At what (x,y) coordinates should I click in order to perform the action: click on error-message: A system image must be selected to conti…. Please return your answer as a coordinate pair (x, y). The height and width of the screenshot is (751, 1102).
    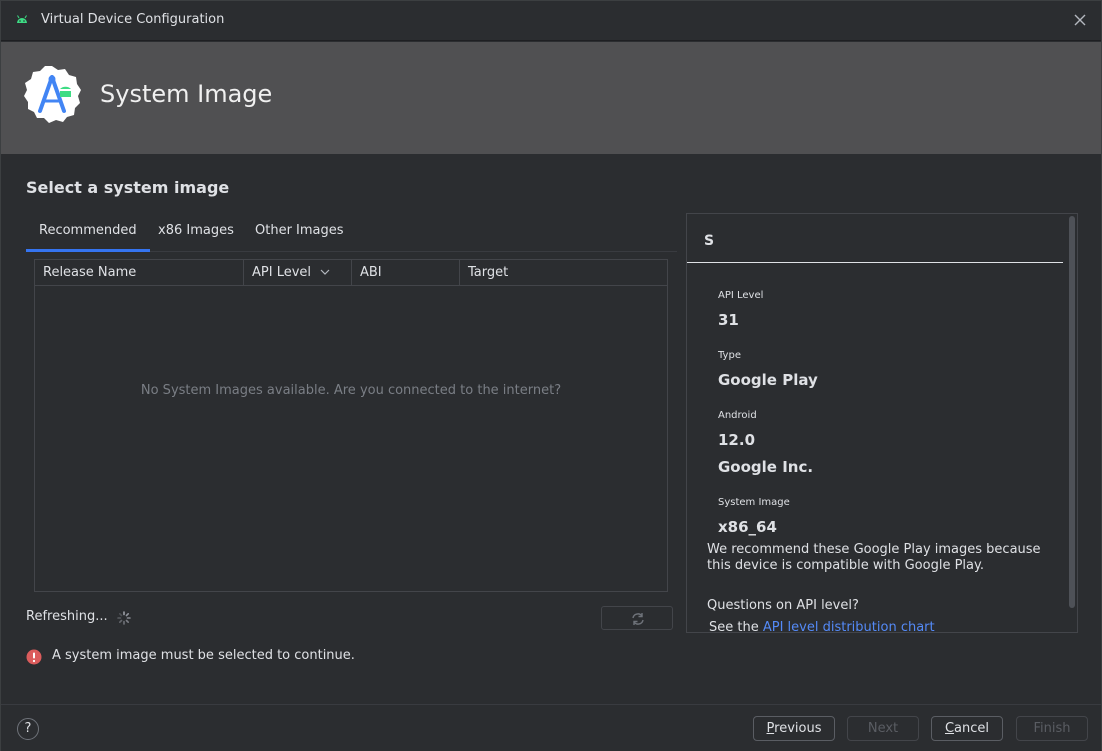
    Looking at the image, I should click on (203, 655).